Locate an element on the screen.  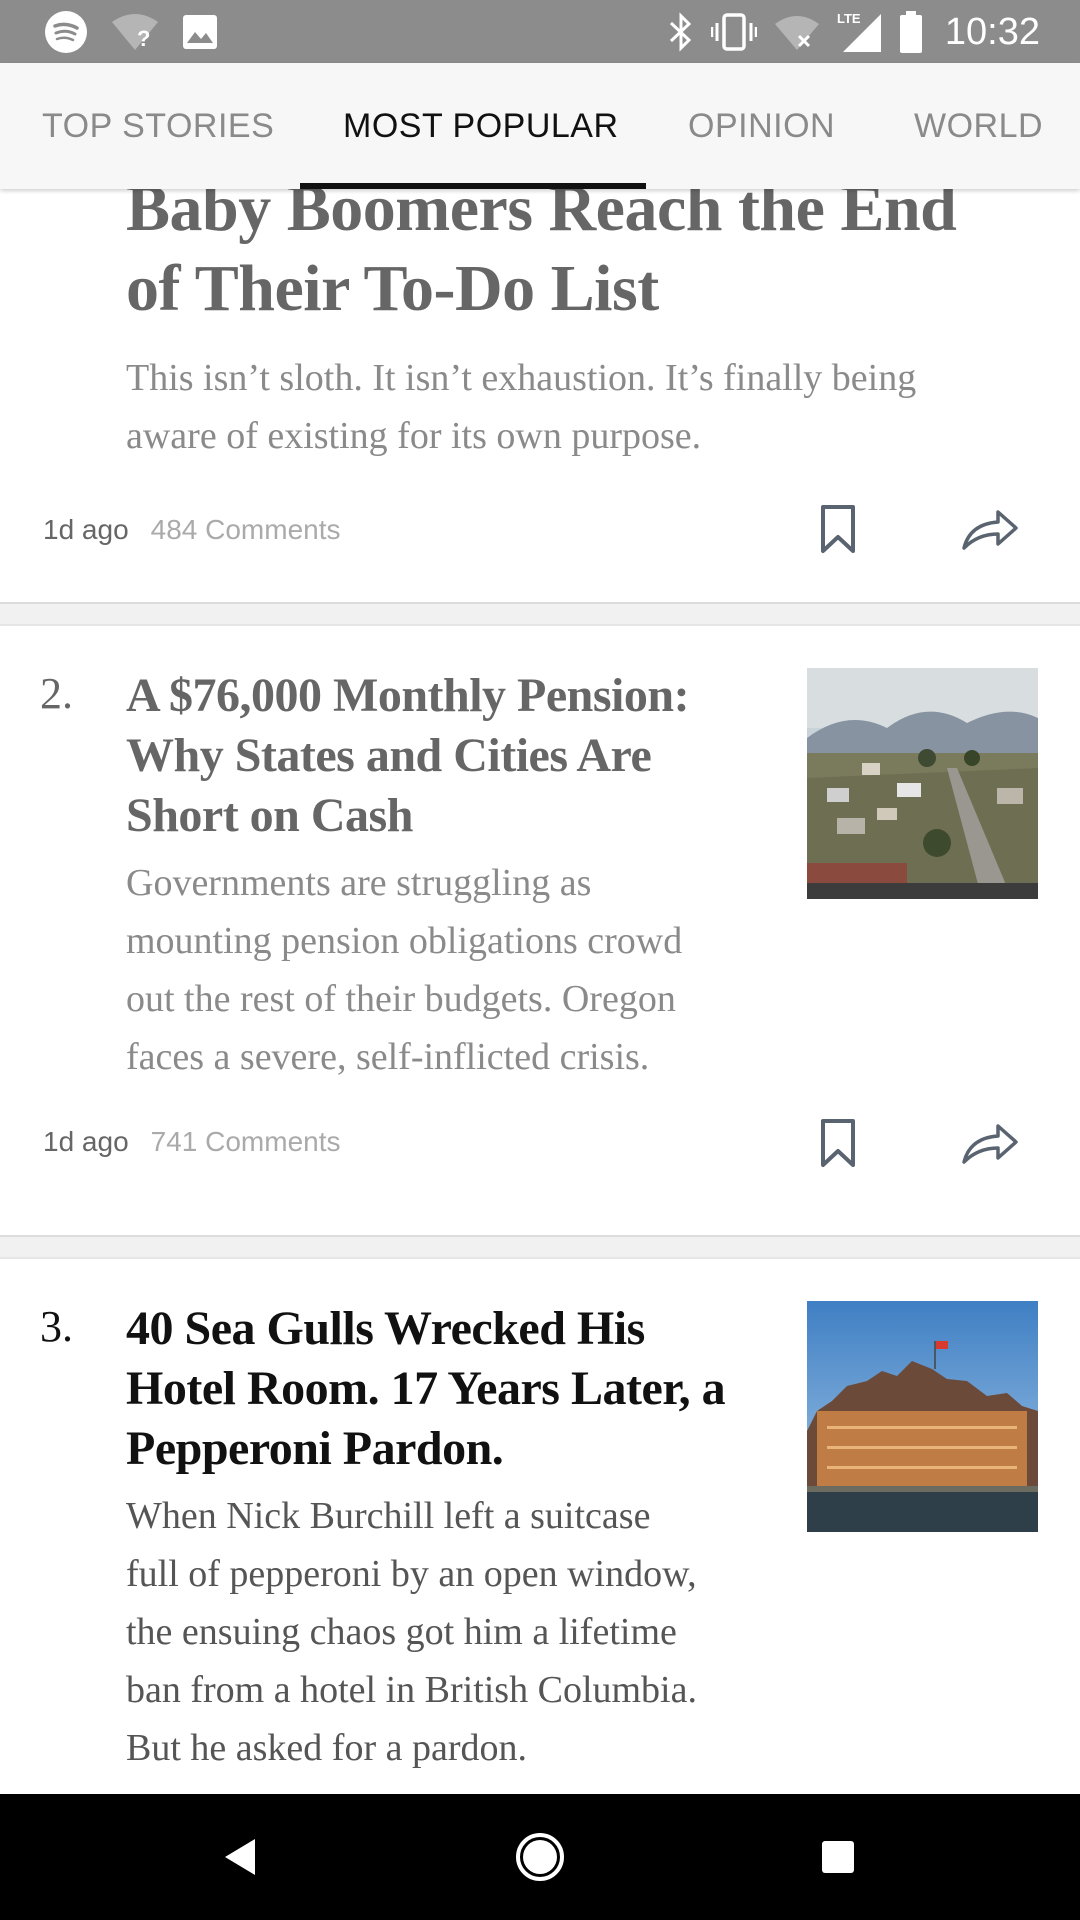
headline-line: A $76,000 Monthly Pension: is located at coordinates (408, 695).